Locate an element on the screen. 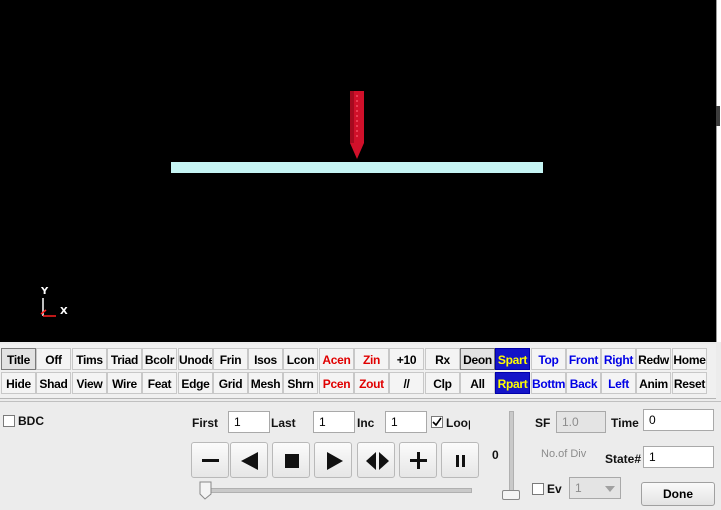 The height and width of the screenshot is (510, 721). chevron-down-icon is located at coordinates (610, 489).